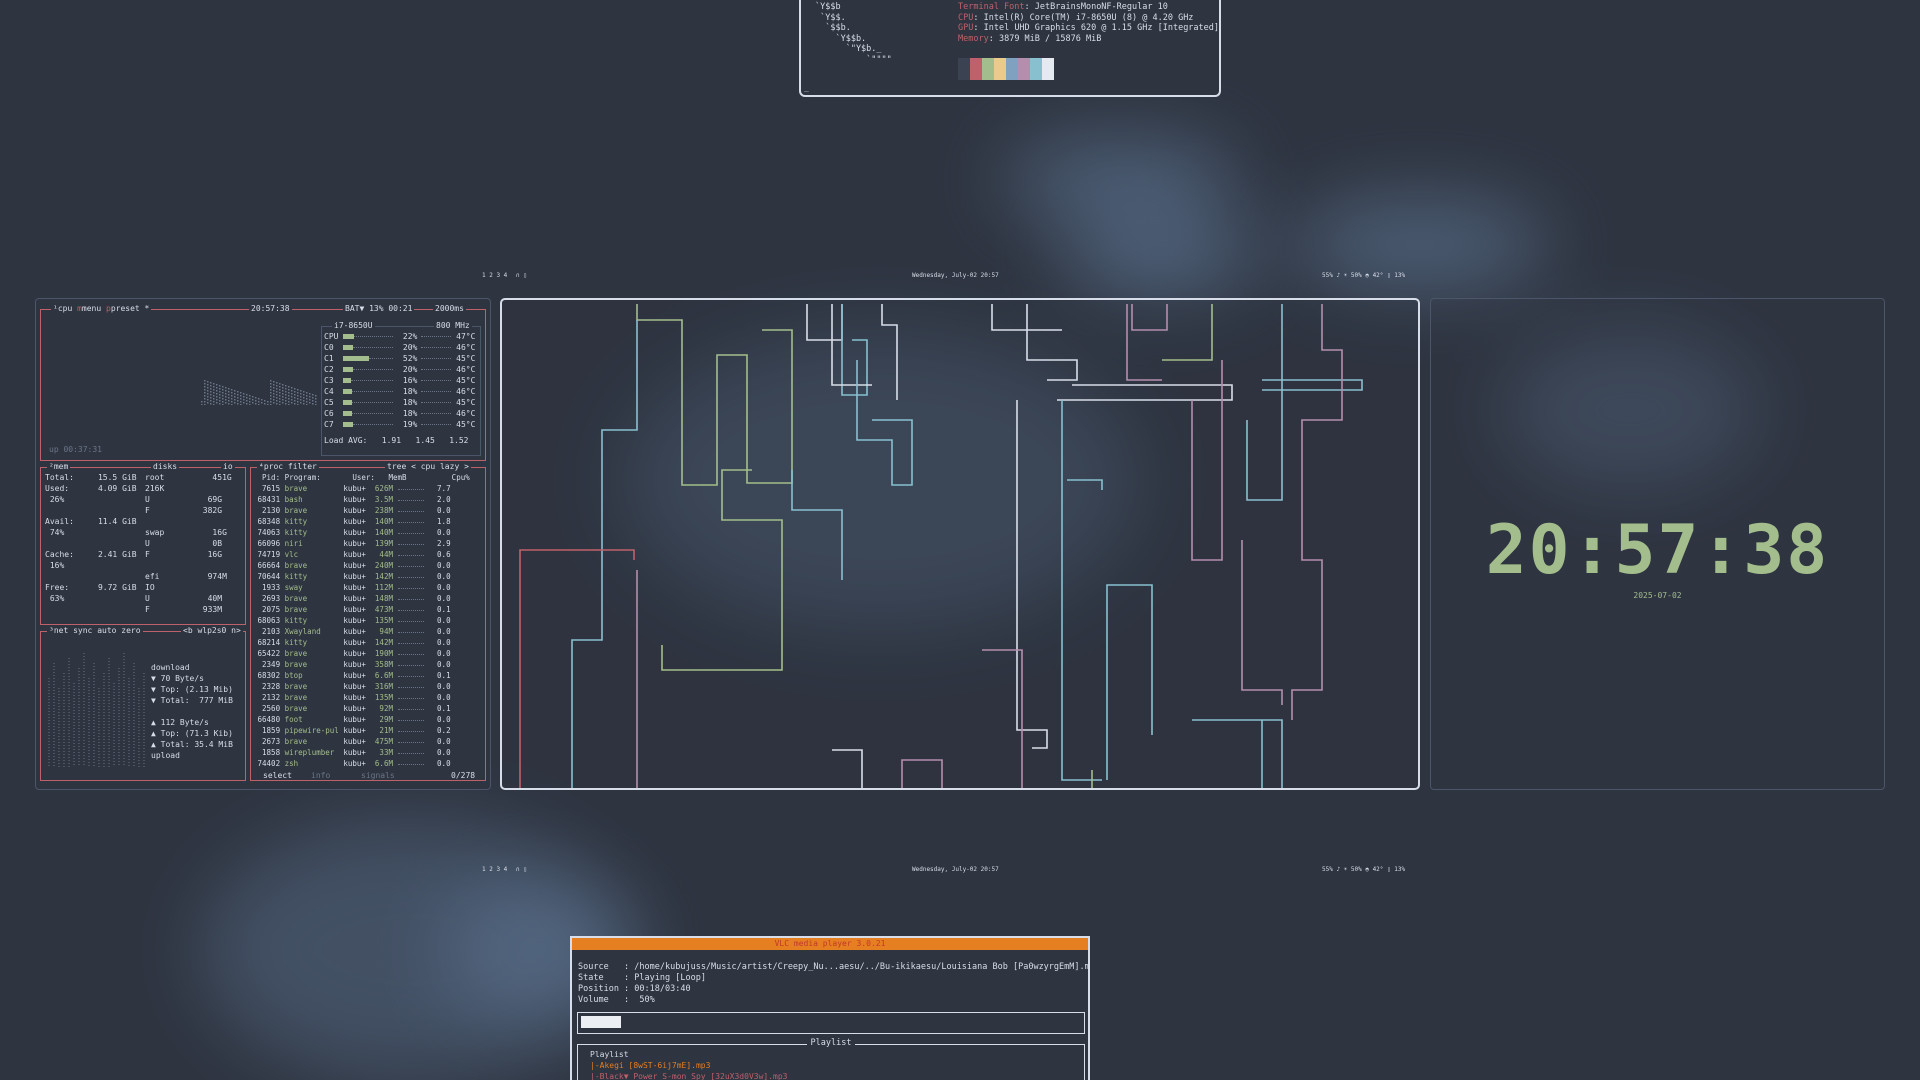 The height and width of the screenshot is (1080, 1920). I want to click on process-row: 1858 wireplumber kubu+ 33M 0.0, so click(352, 752).